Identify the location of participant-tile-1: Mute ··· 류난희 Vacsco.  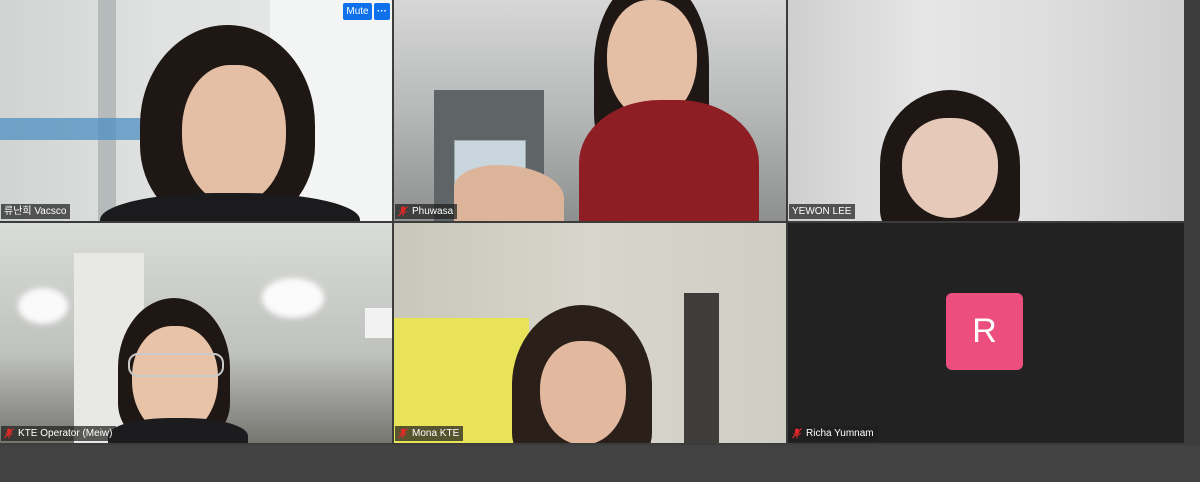
(196, 110).